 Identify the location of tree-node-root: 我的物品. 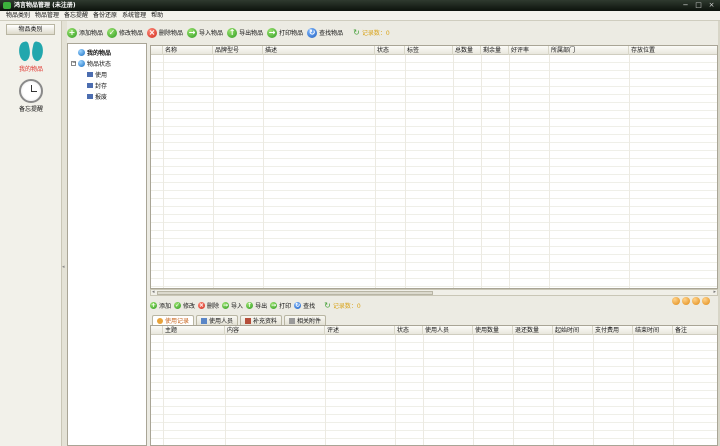
(94, 52).